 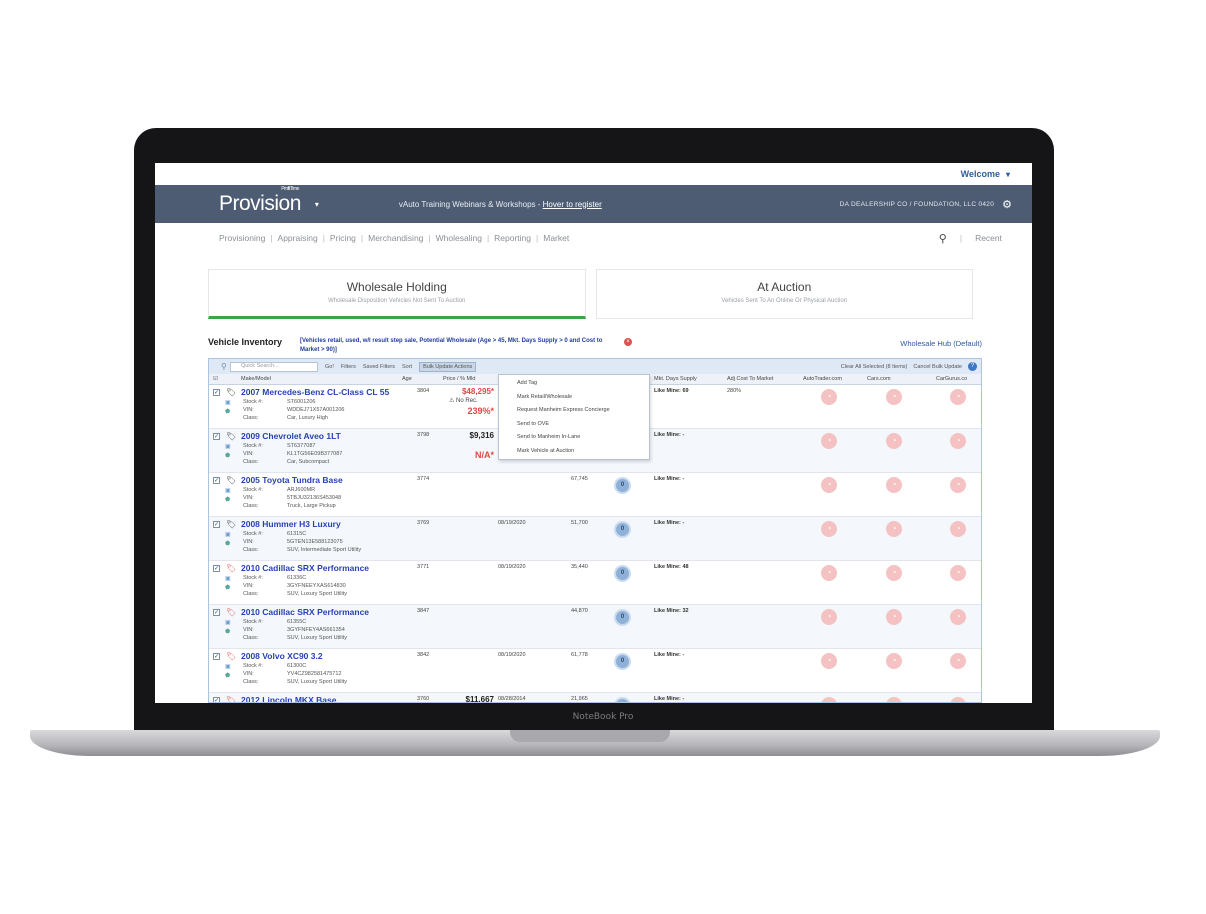 I want to click on col-adj-cost: Adj Cost To Market, so click(x=750, y=379).